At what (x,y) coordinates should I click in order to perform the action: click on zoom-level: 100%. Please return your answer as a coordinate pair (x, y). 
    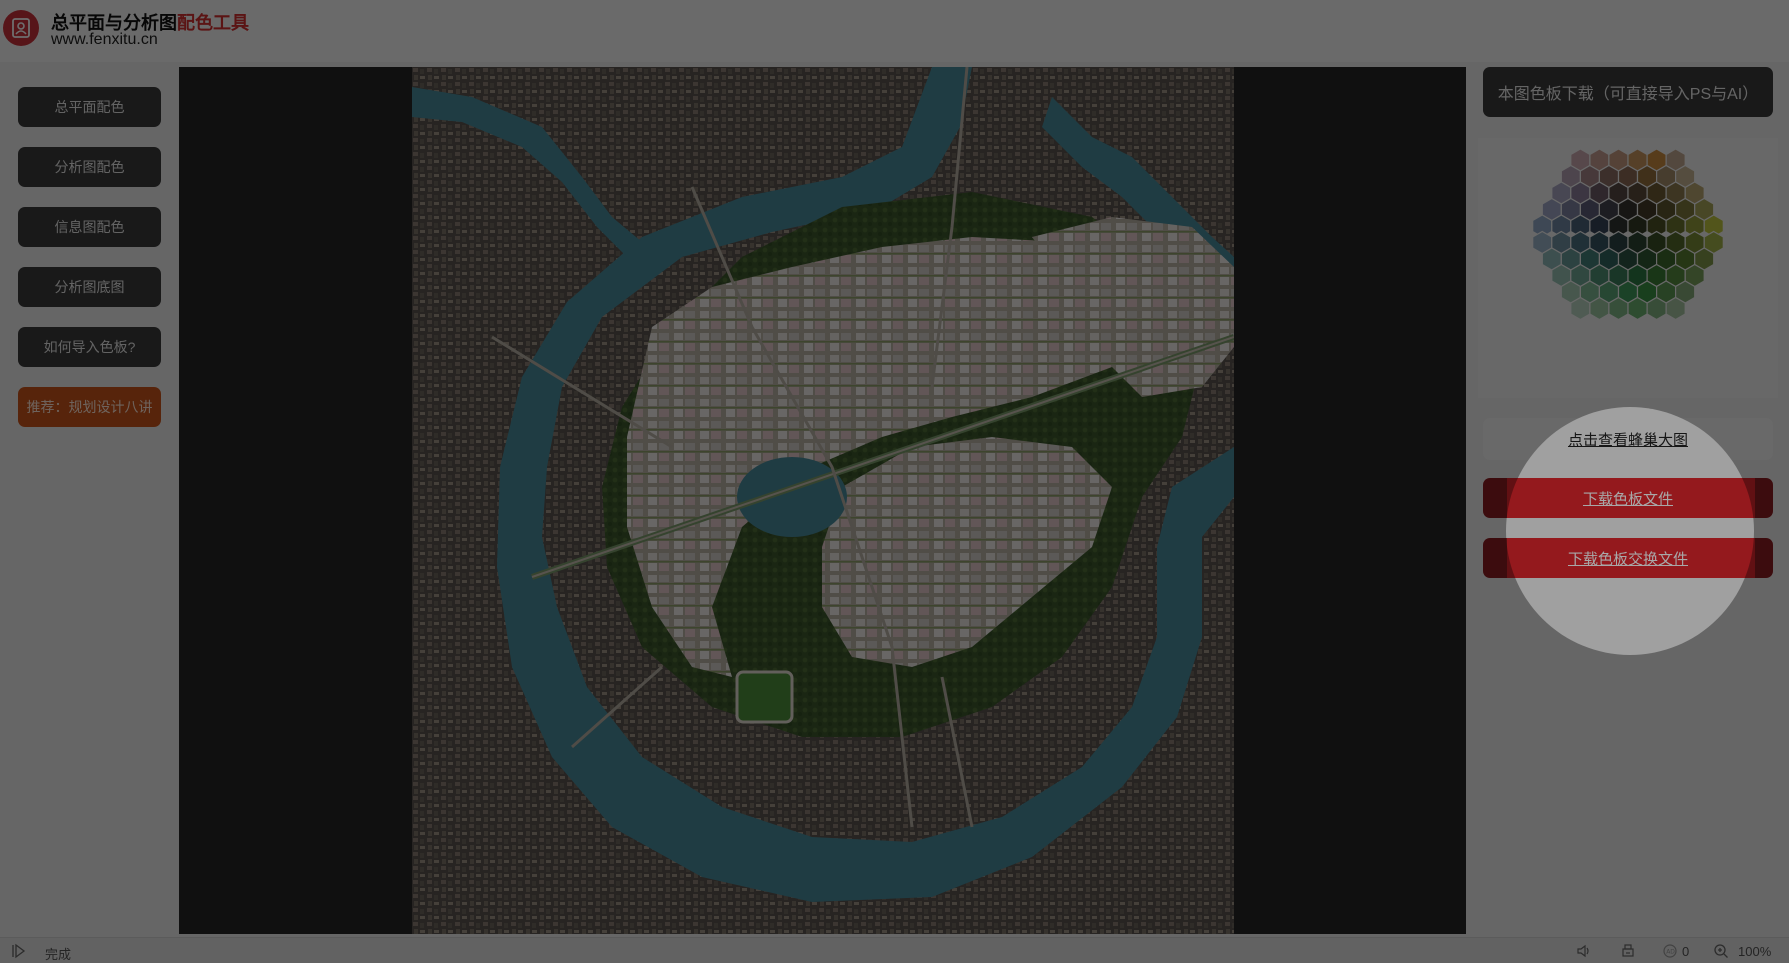
    Looking at the image, I should click on (1755, 951).